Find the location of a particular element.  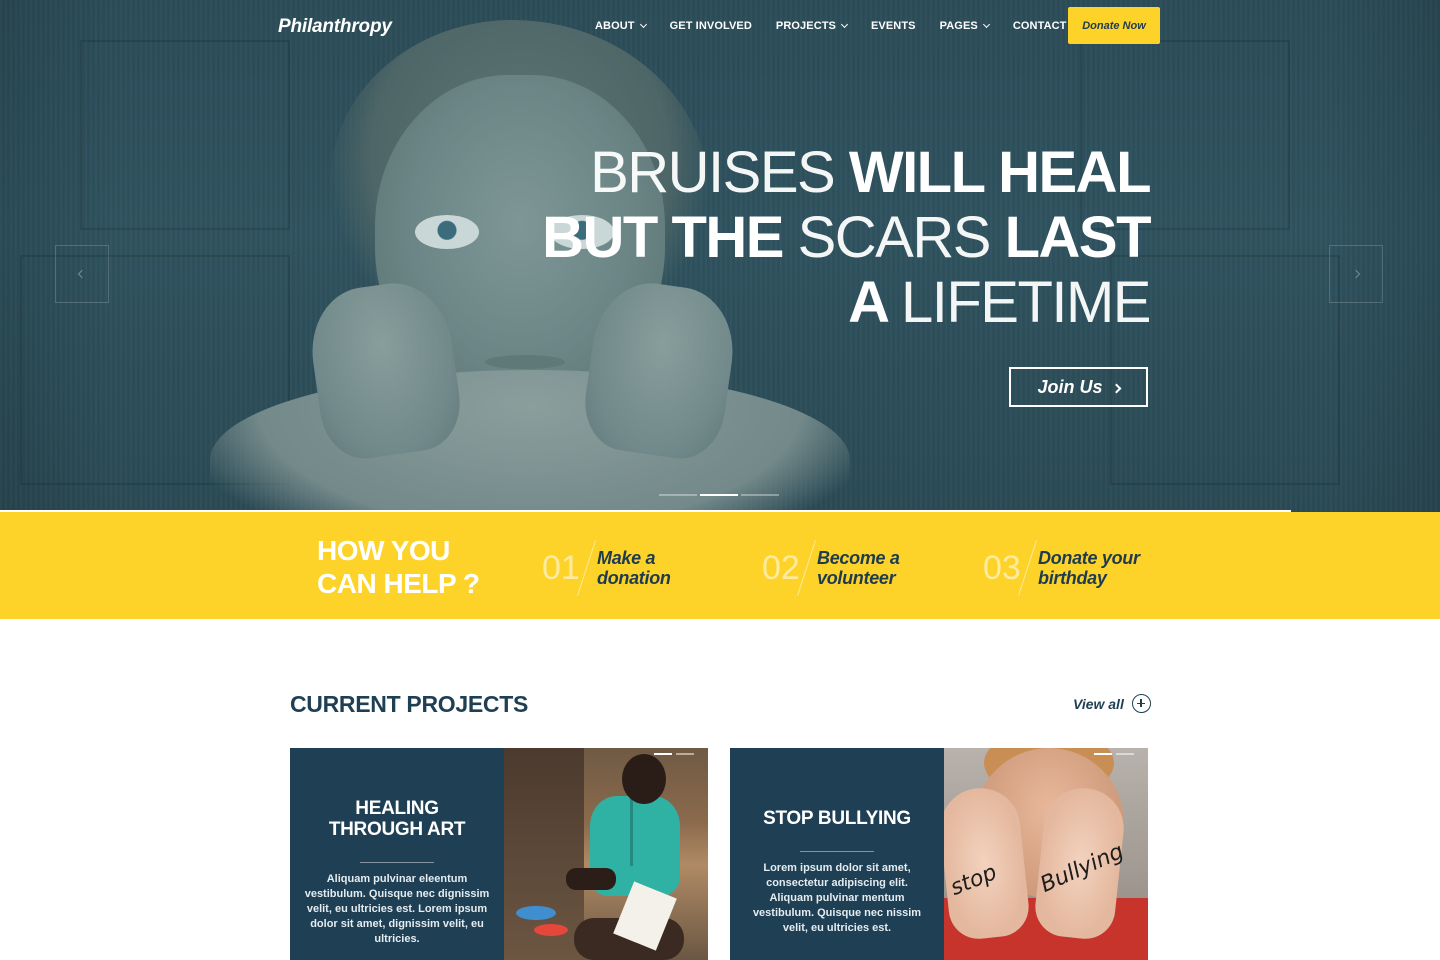

nav-item-events: EVENTS is located at coordinates (893, 26).